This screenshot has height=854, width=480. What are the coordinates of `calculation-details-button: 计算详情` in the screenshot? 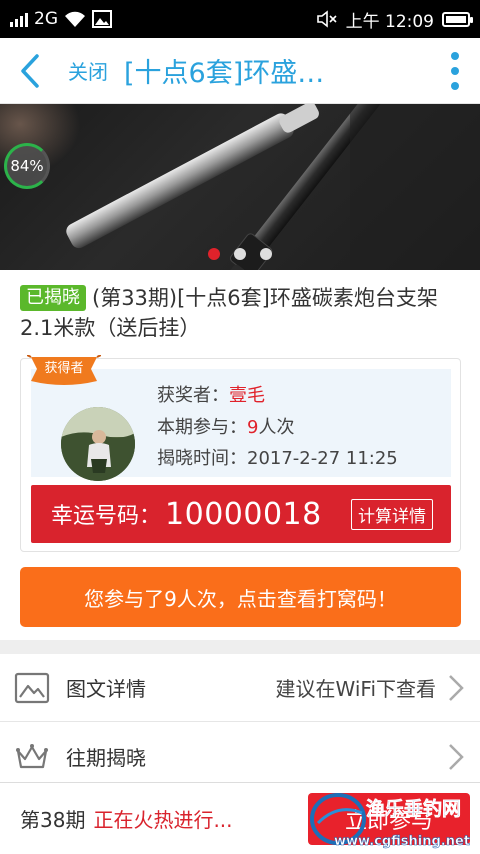 It's located at (392, 514).